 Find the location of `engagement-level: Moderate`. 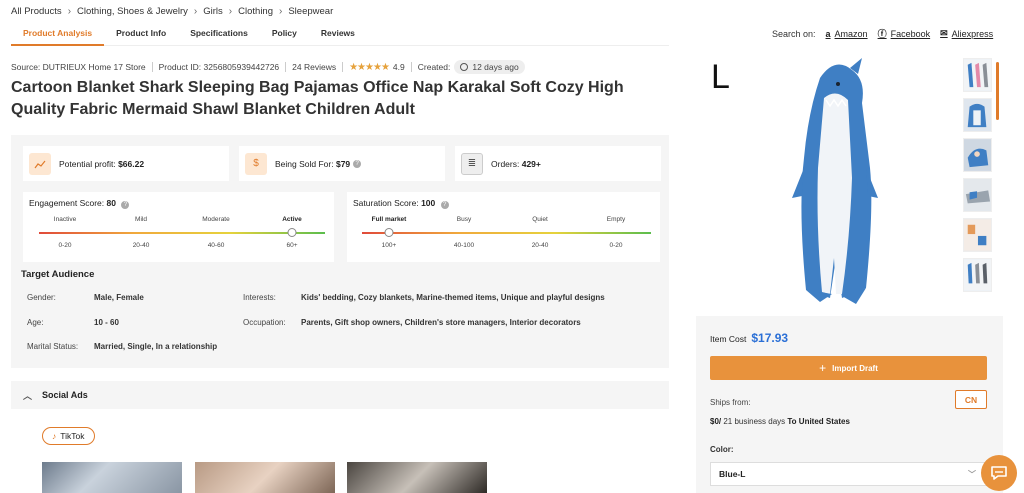

engagement-level: Moderate is located at coordinates (216, 219).